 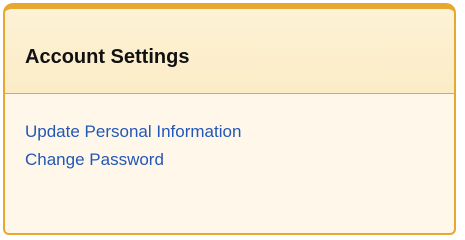 I want to click on panel-title: Account Settings, so click(x=107, y=57).